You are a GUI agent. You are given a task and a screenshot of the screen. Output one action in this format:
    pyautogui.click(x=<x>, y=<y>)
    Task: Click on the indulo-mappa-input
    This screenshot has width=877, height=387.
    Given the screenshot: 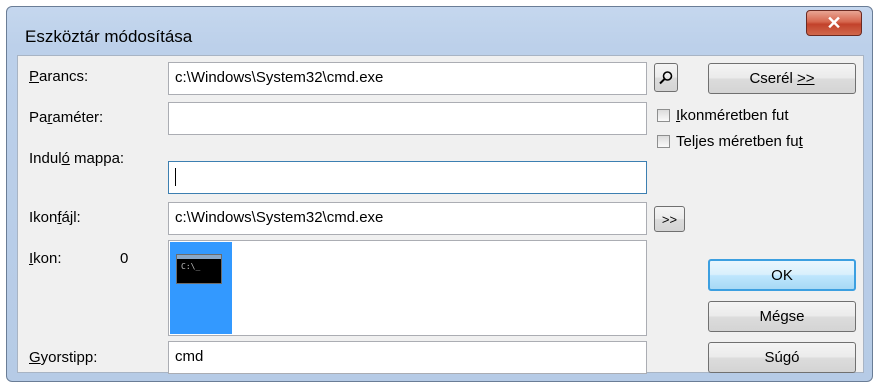 What is the action you would take?
    pyautogui.click(x=407, y=177)
    